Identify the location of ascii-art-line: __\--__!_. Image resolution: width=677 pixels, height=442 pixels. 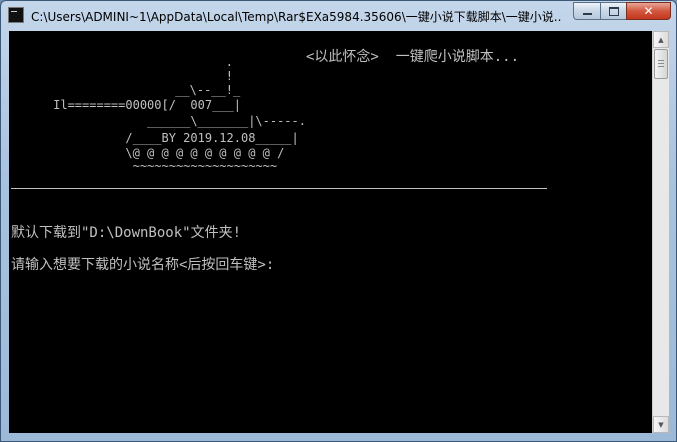
(125, 90).